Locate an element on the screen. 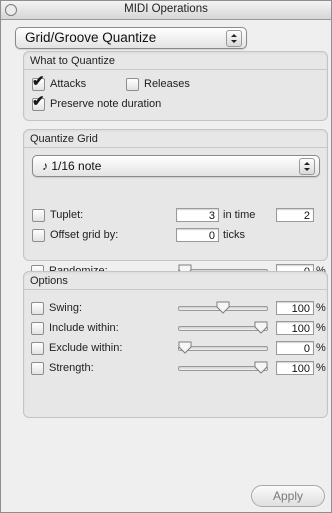 The width and height of the screenshot is (332, 513). attacks-label: Attacks is located at coordinates (68, 84).